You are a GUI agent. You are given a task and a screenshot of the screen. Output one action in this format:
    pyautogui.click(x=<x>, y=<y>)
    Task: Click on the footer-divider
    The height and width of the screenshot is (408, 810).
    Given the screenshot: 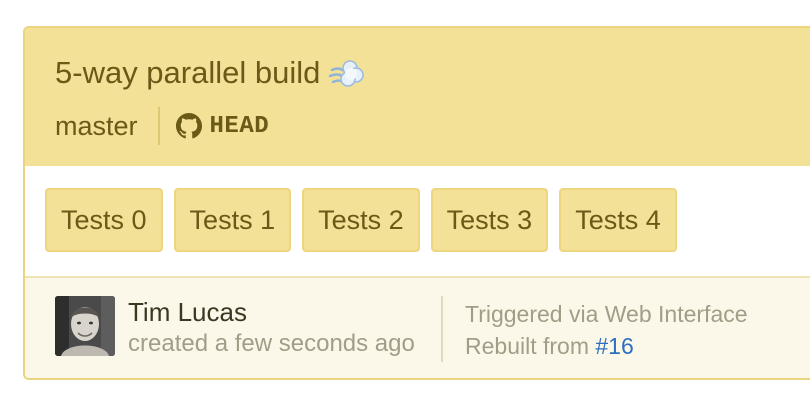 What is the action you would take?
    pyautogui.click(x=442, y=329)
    